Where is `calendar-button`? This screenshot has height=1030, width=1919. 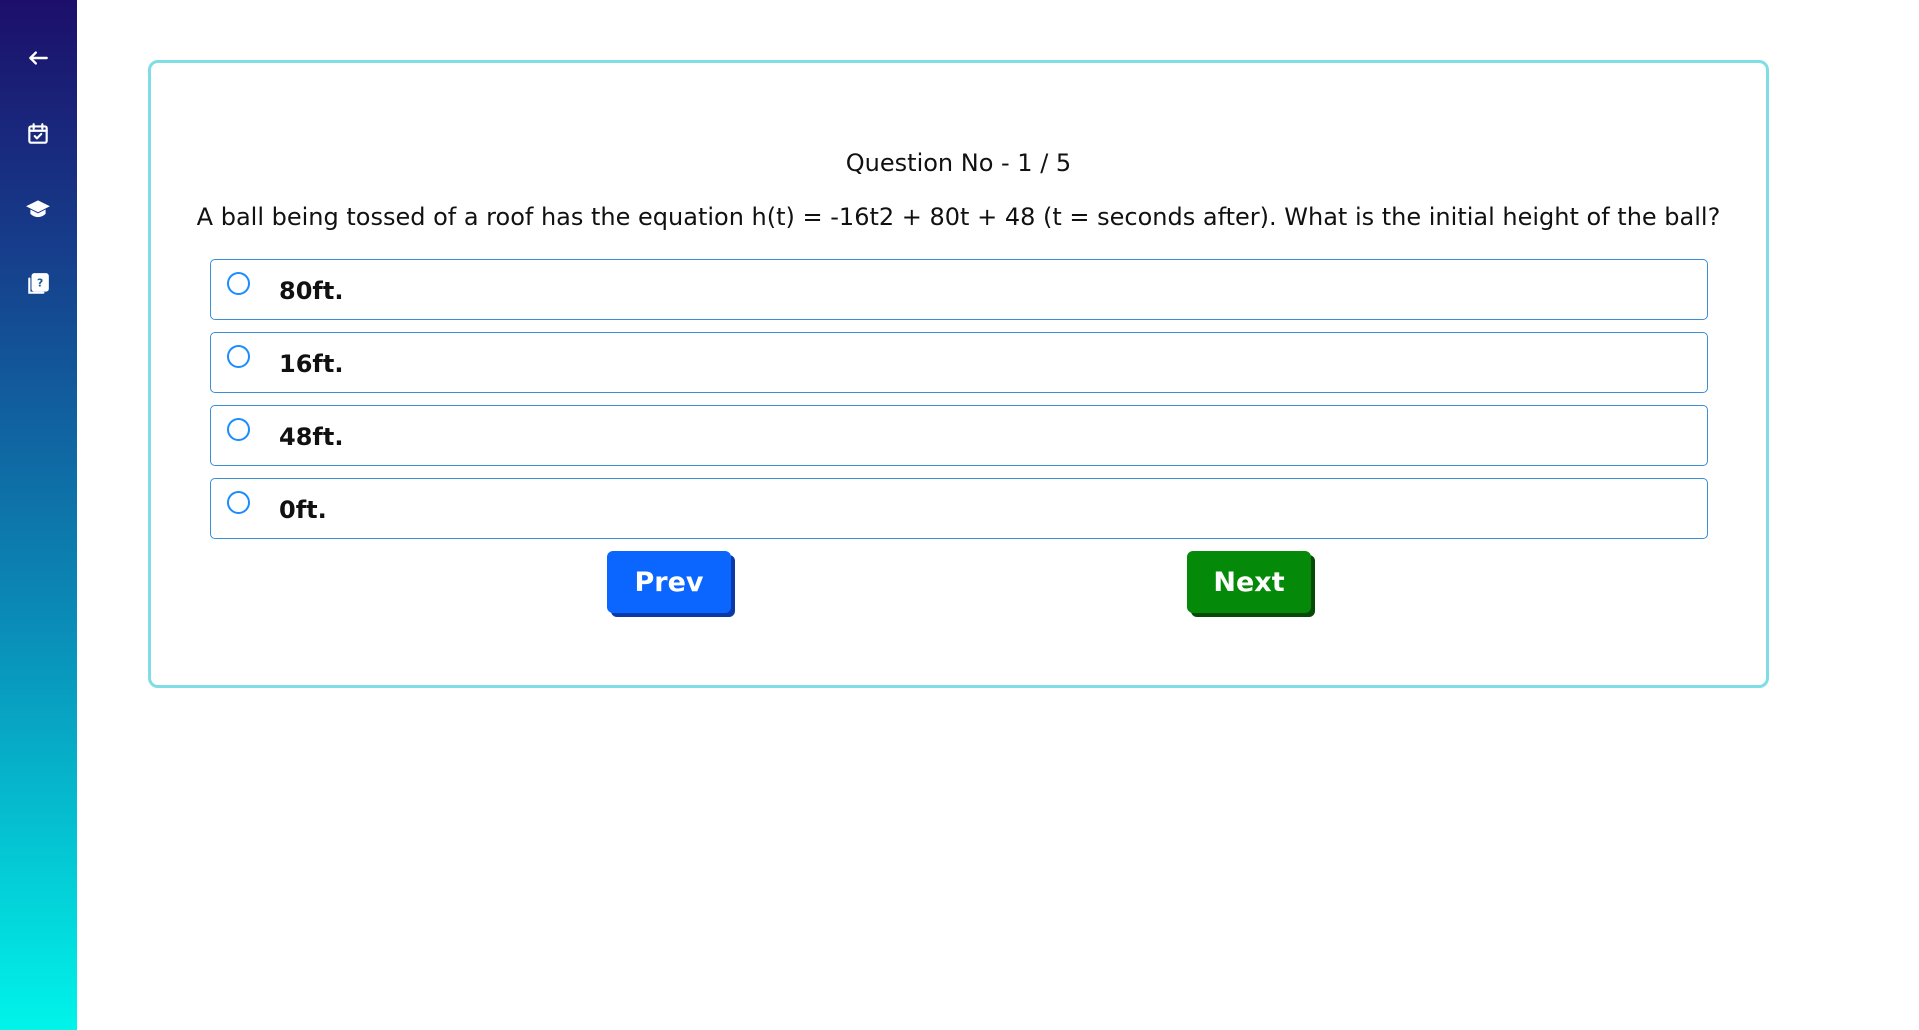
calendar-button is located at coordinates (38, 134).